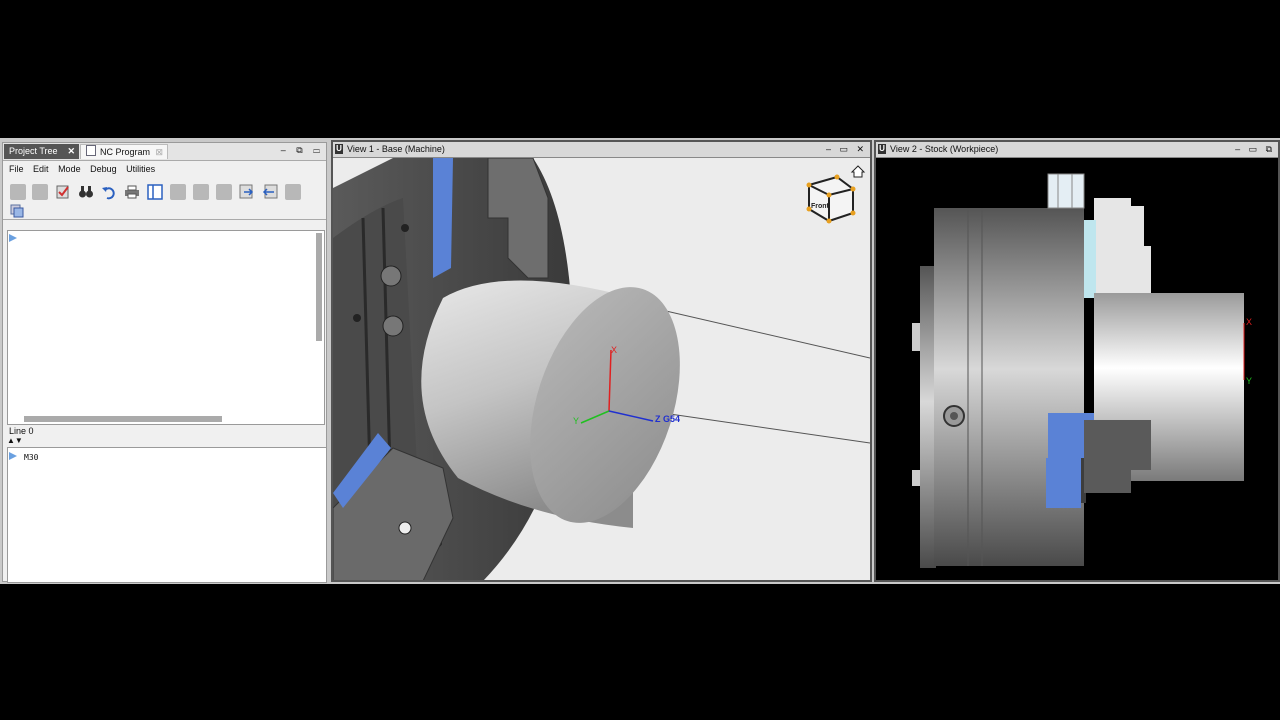 The width and height of the screenshot is (1280, 720). I want to click on nc-export-icon, so click(247, 192).